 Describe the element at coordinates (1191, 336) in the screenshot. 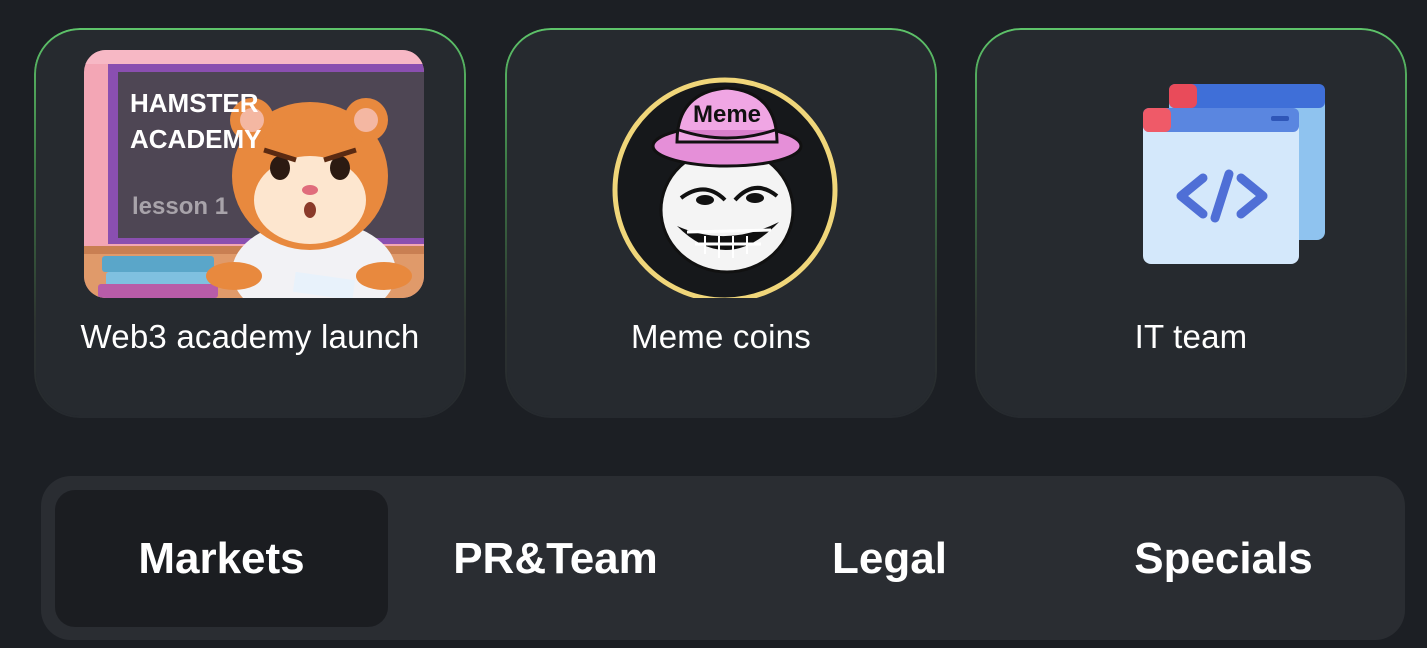

I see `card-label: IT team` at that location.